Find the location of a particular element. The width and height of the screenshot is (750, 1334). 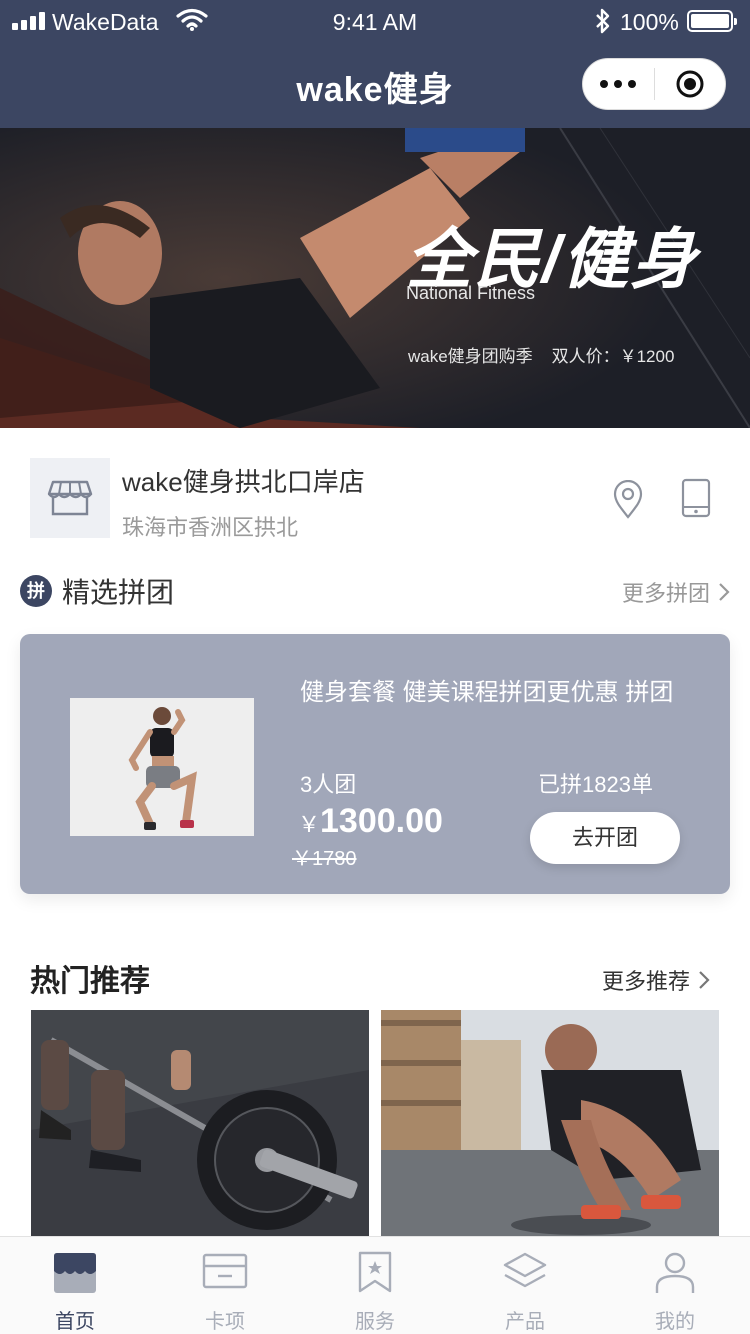

store-thumbnail is located at coordinates (70, 498).